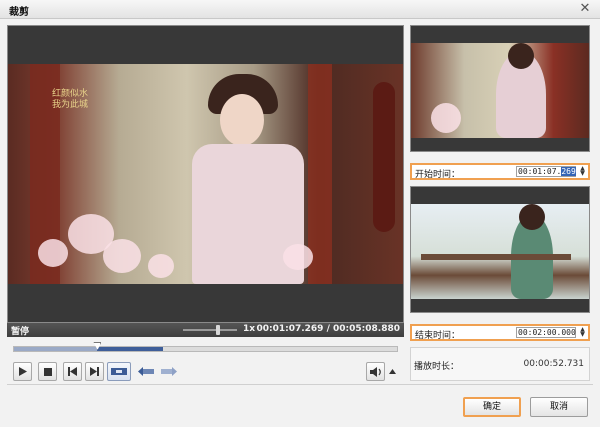 The image size is (600, 427). I want to click on footer-divider, so click(300, 384).